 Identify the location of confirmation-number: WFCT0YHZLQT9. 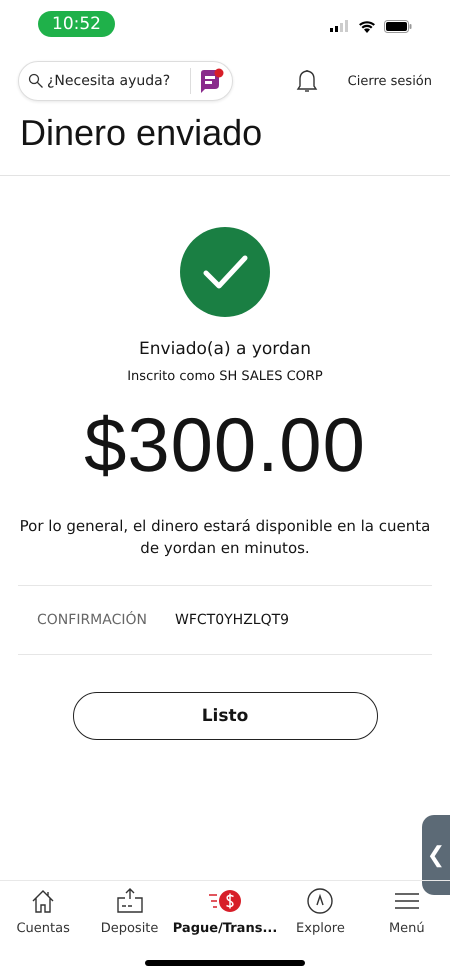
(232, 620).